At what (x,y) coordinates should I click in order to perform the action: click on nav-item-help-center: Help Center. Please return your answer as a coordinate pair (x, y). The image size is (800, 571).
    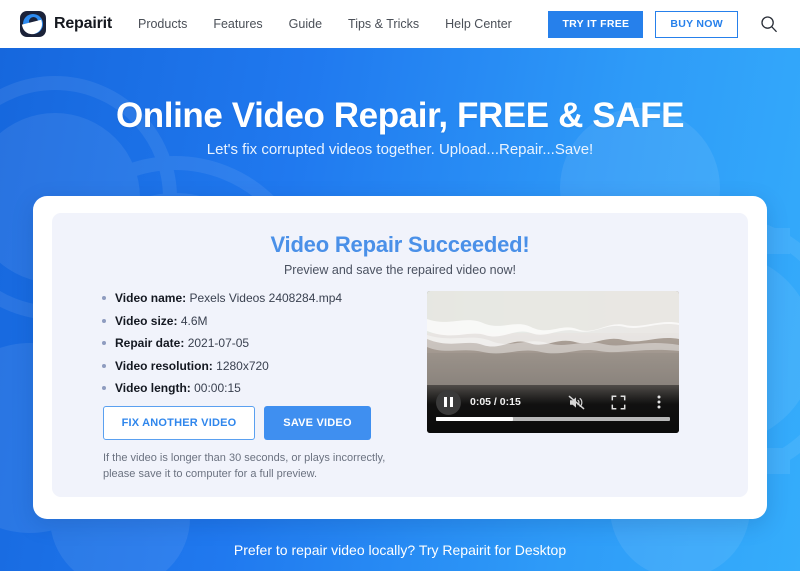
    Looking at the image, I should click on (478, 24).